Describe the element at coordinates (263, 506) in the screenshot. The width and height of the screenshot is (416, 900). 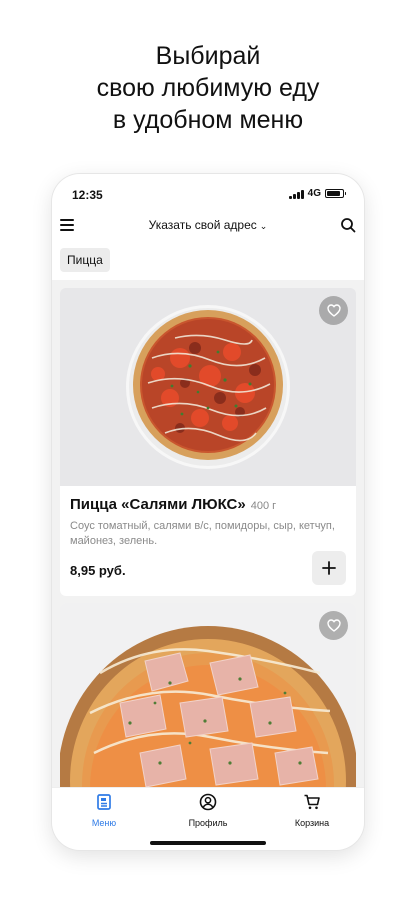
I see `product-weight: 400 г` at that location.